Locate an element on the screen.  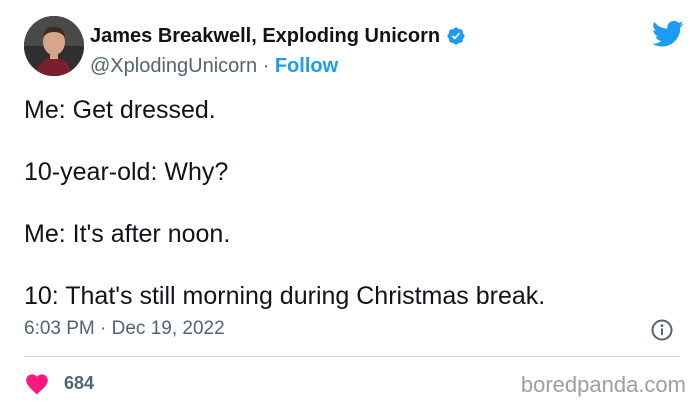
like-count: 684 is located at coordinates (79, 382).